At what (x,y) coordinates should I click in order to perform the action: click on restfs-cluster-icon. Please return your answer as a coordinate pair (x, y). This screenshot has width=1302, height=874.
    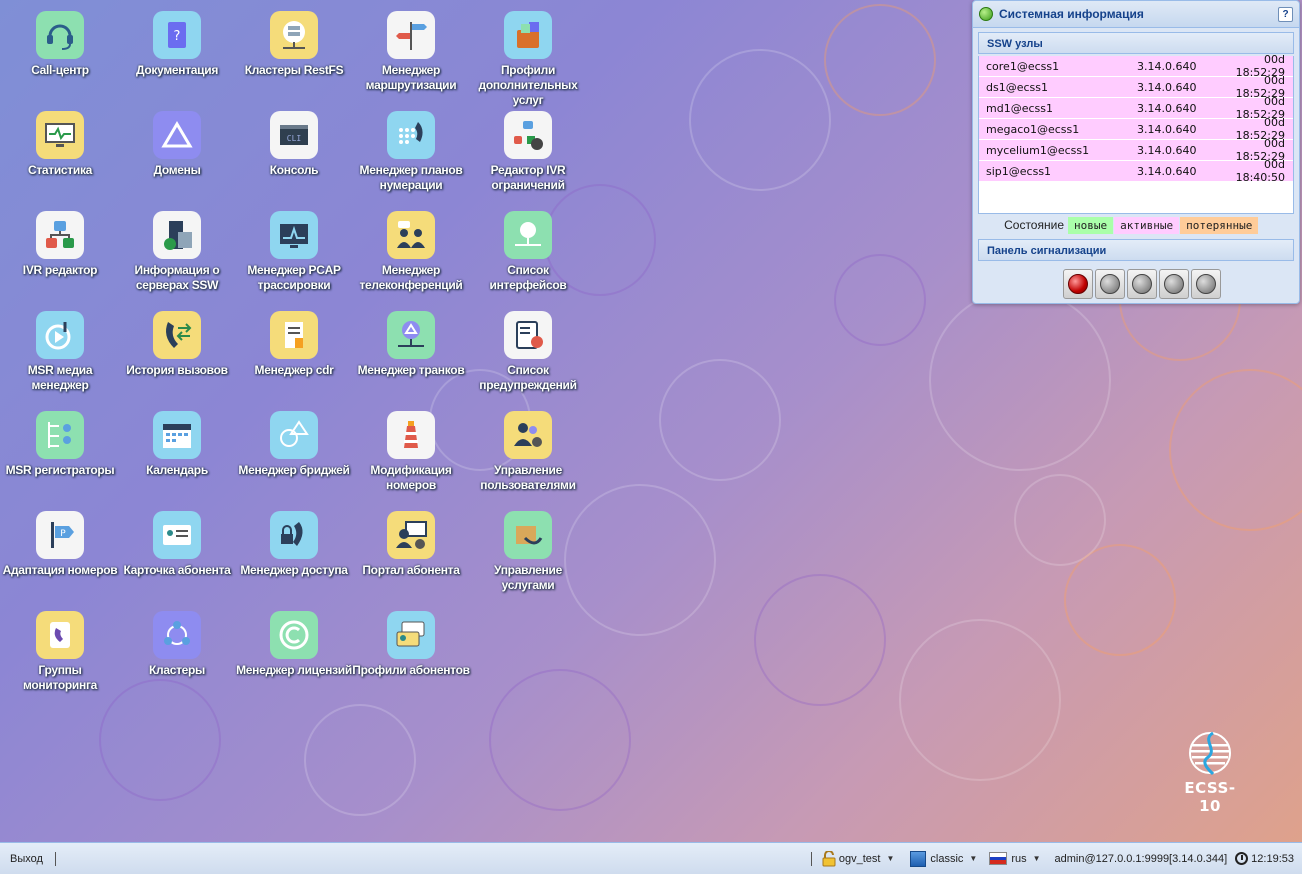
    Looking at the image, I should click on (294, 35).